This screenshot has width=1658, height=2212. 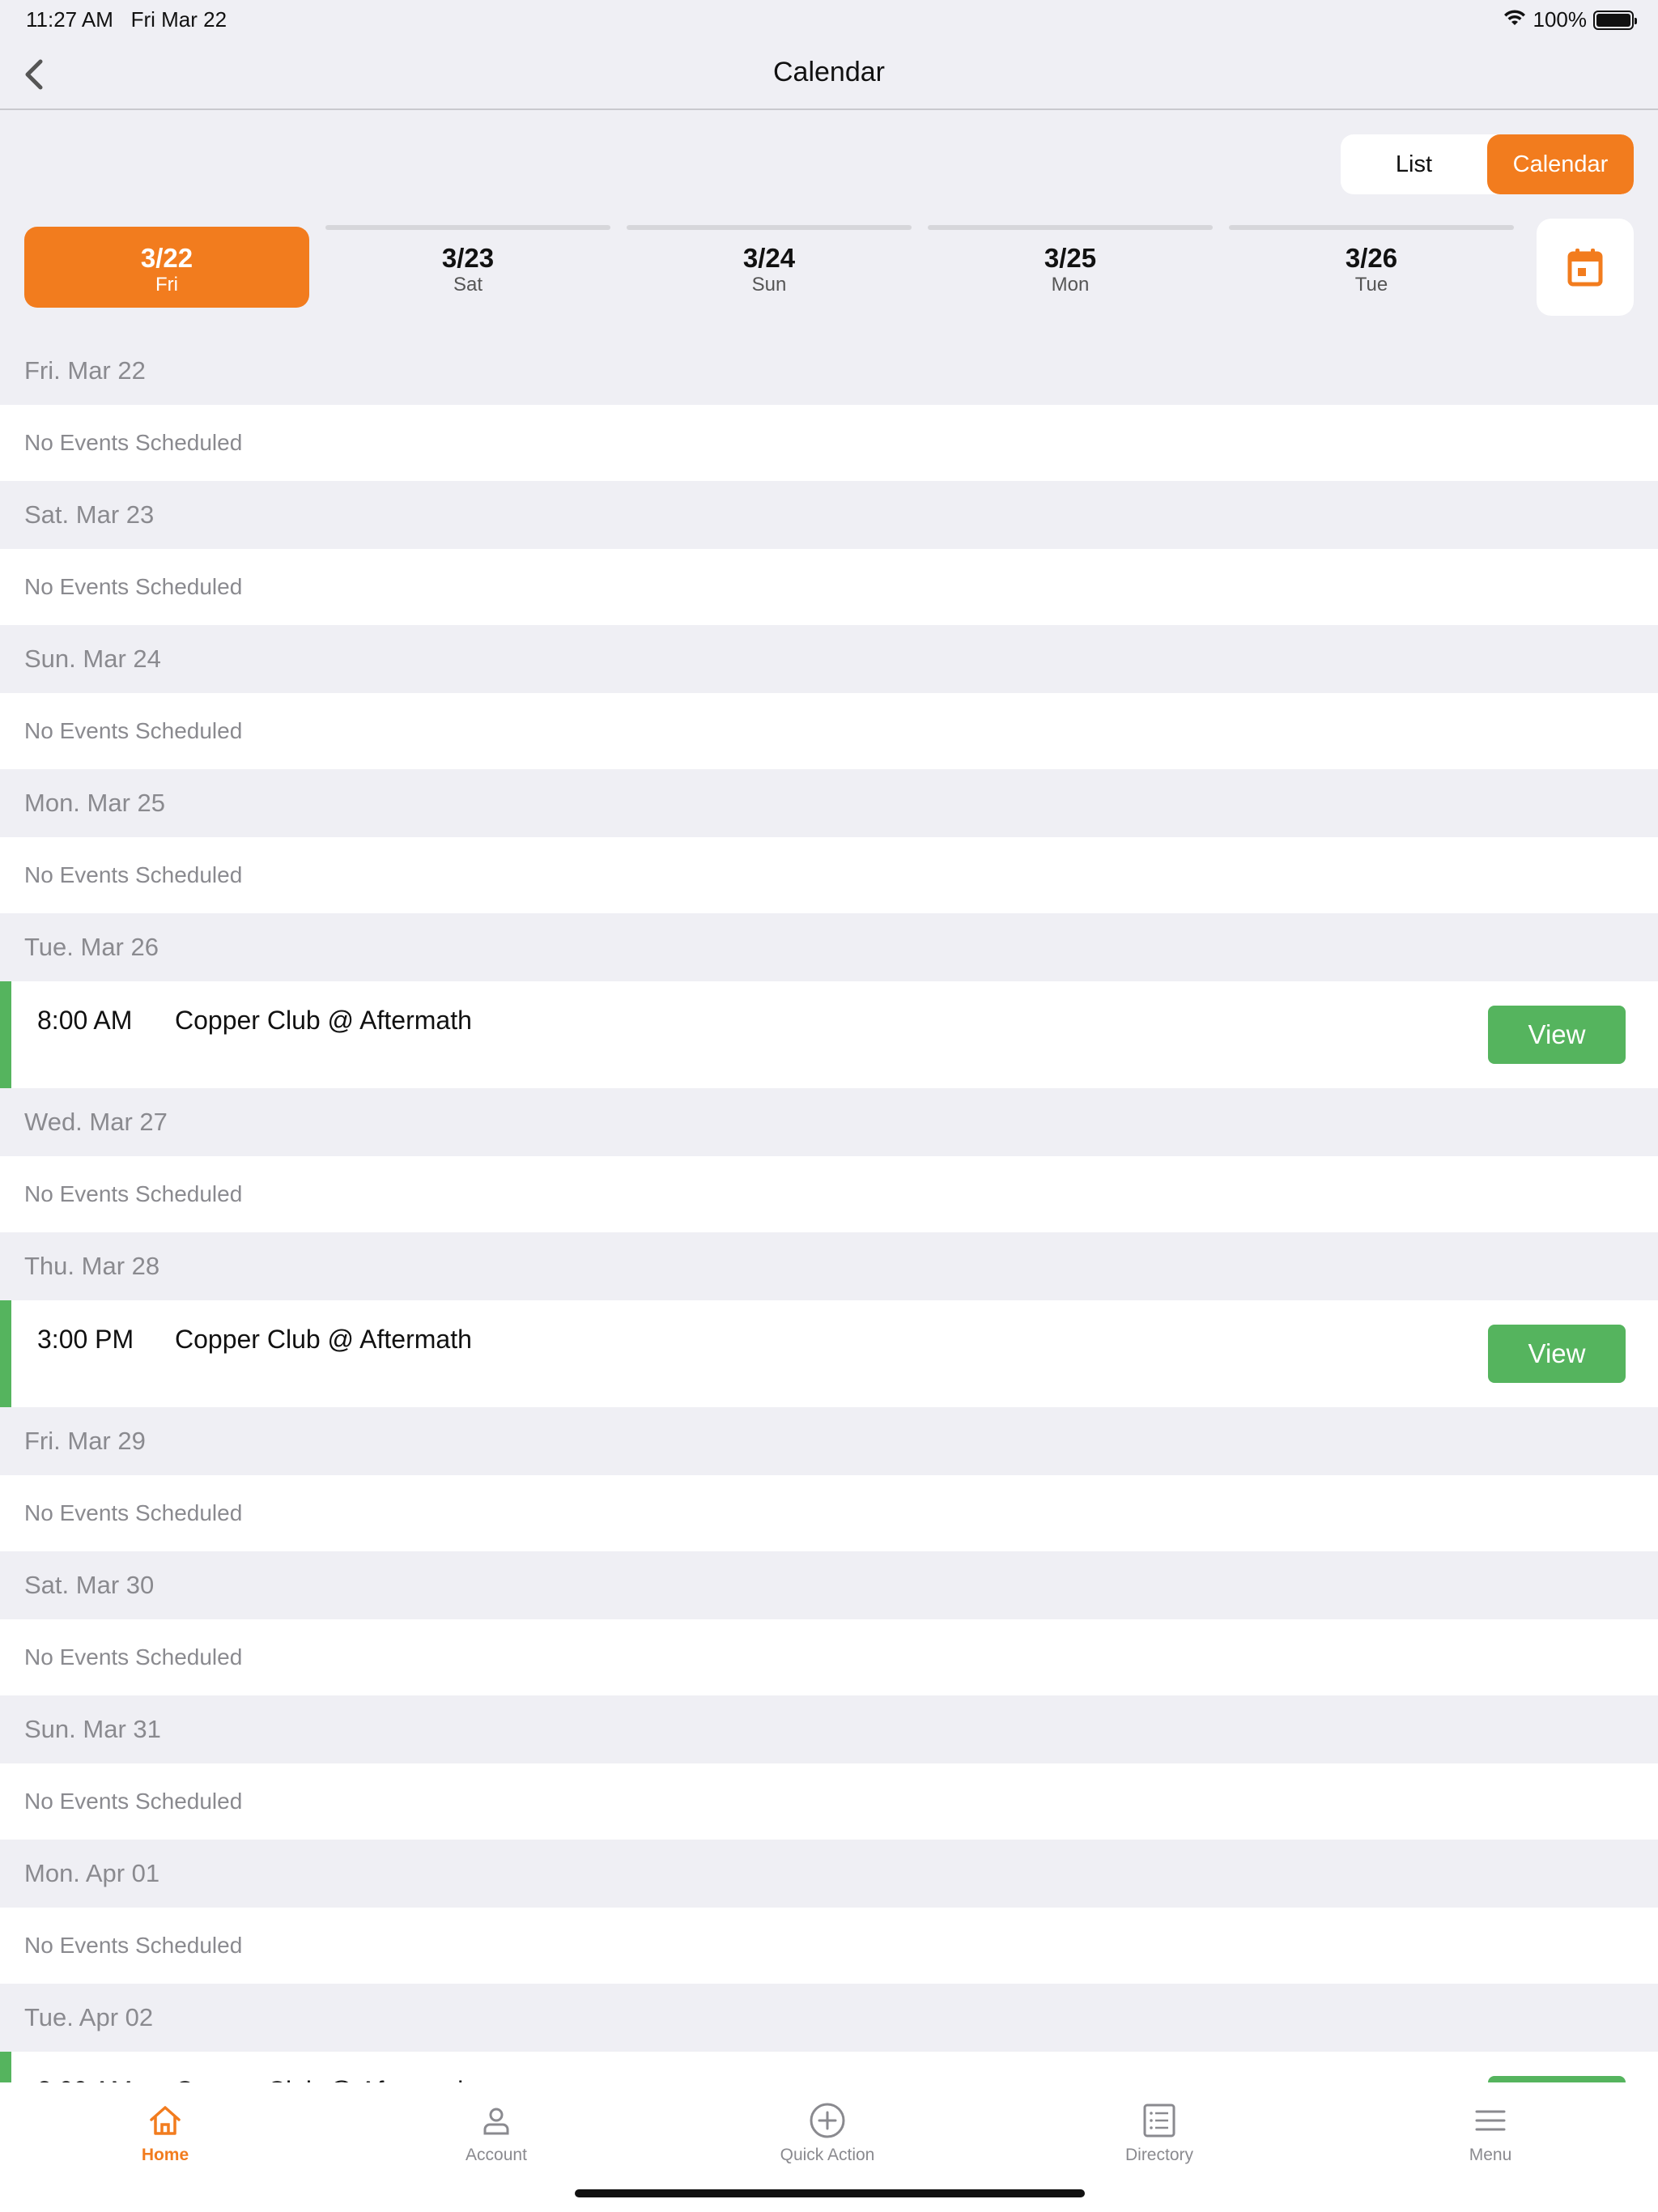 What do you see at coordinates (829, 2018) in the screenshot?
I see `day-header: Tue. Apr 02` at bounding box center [829, 2018].